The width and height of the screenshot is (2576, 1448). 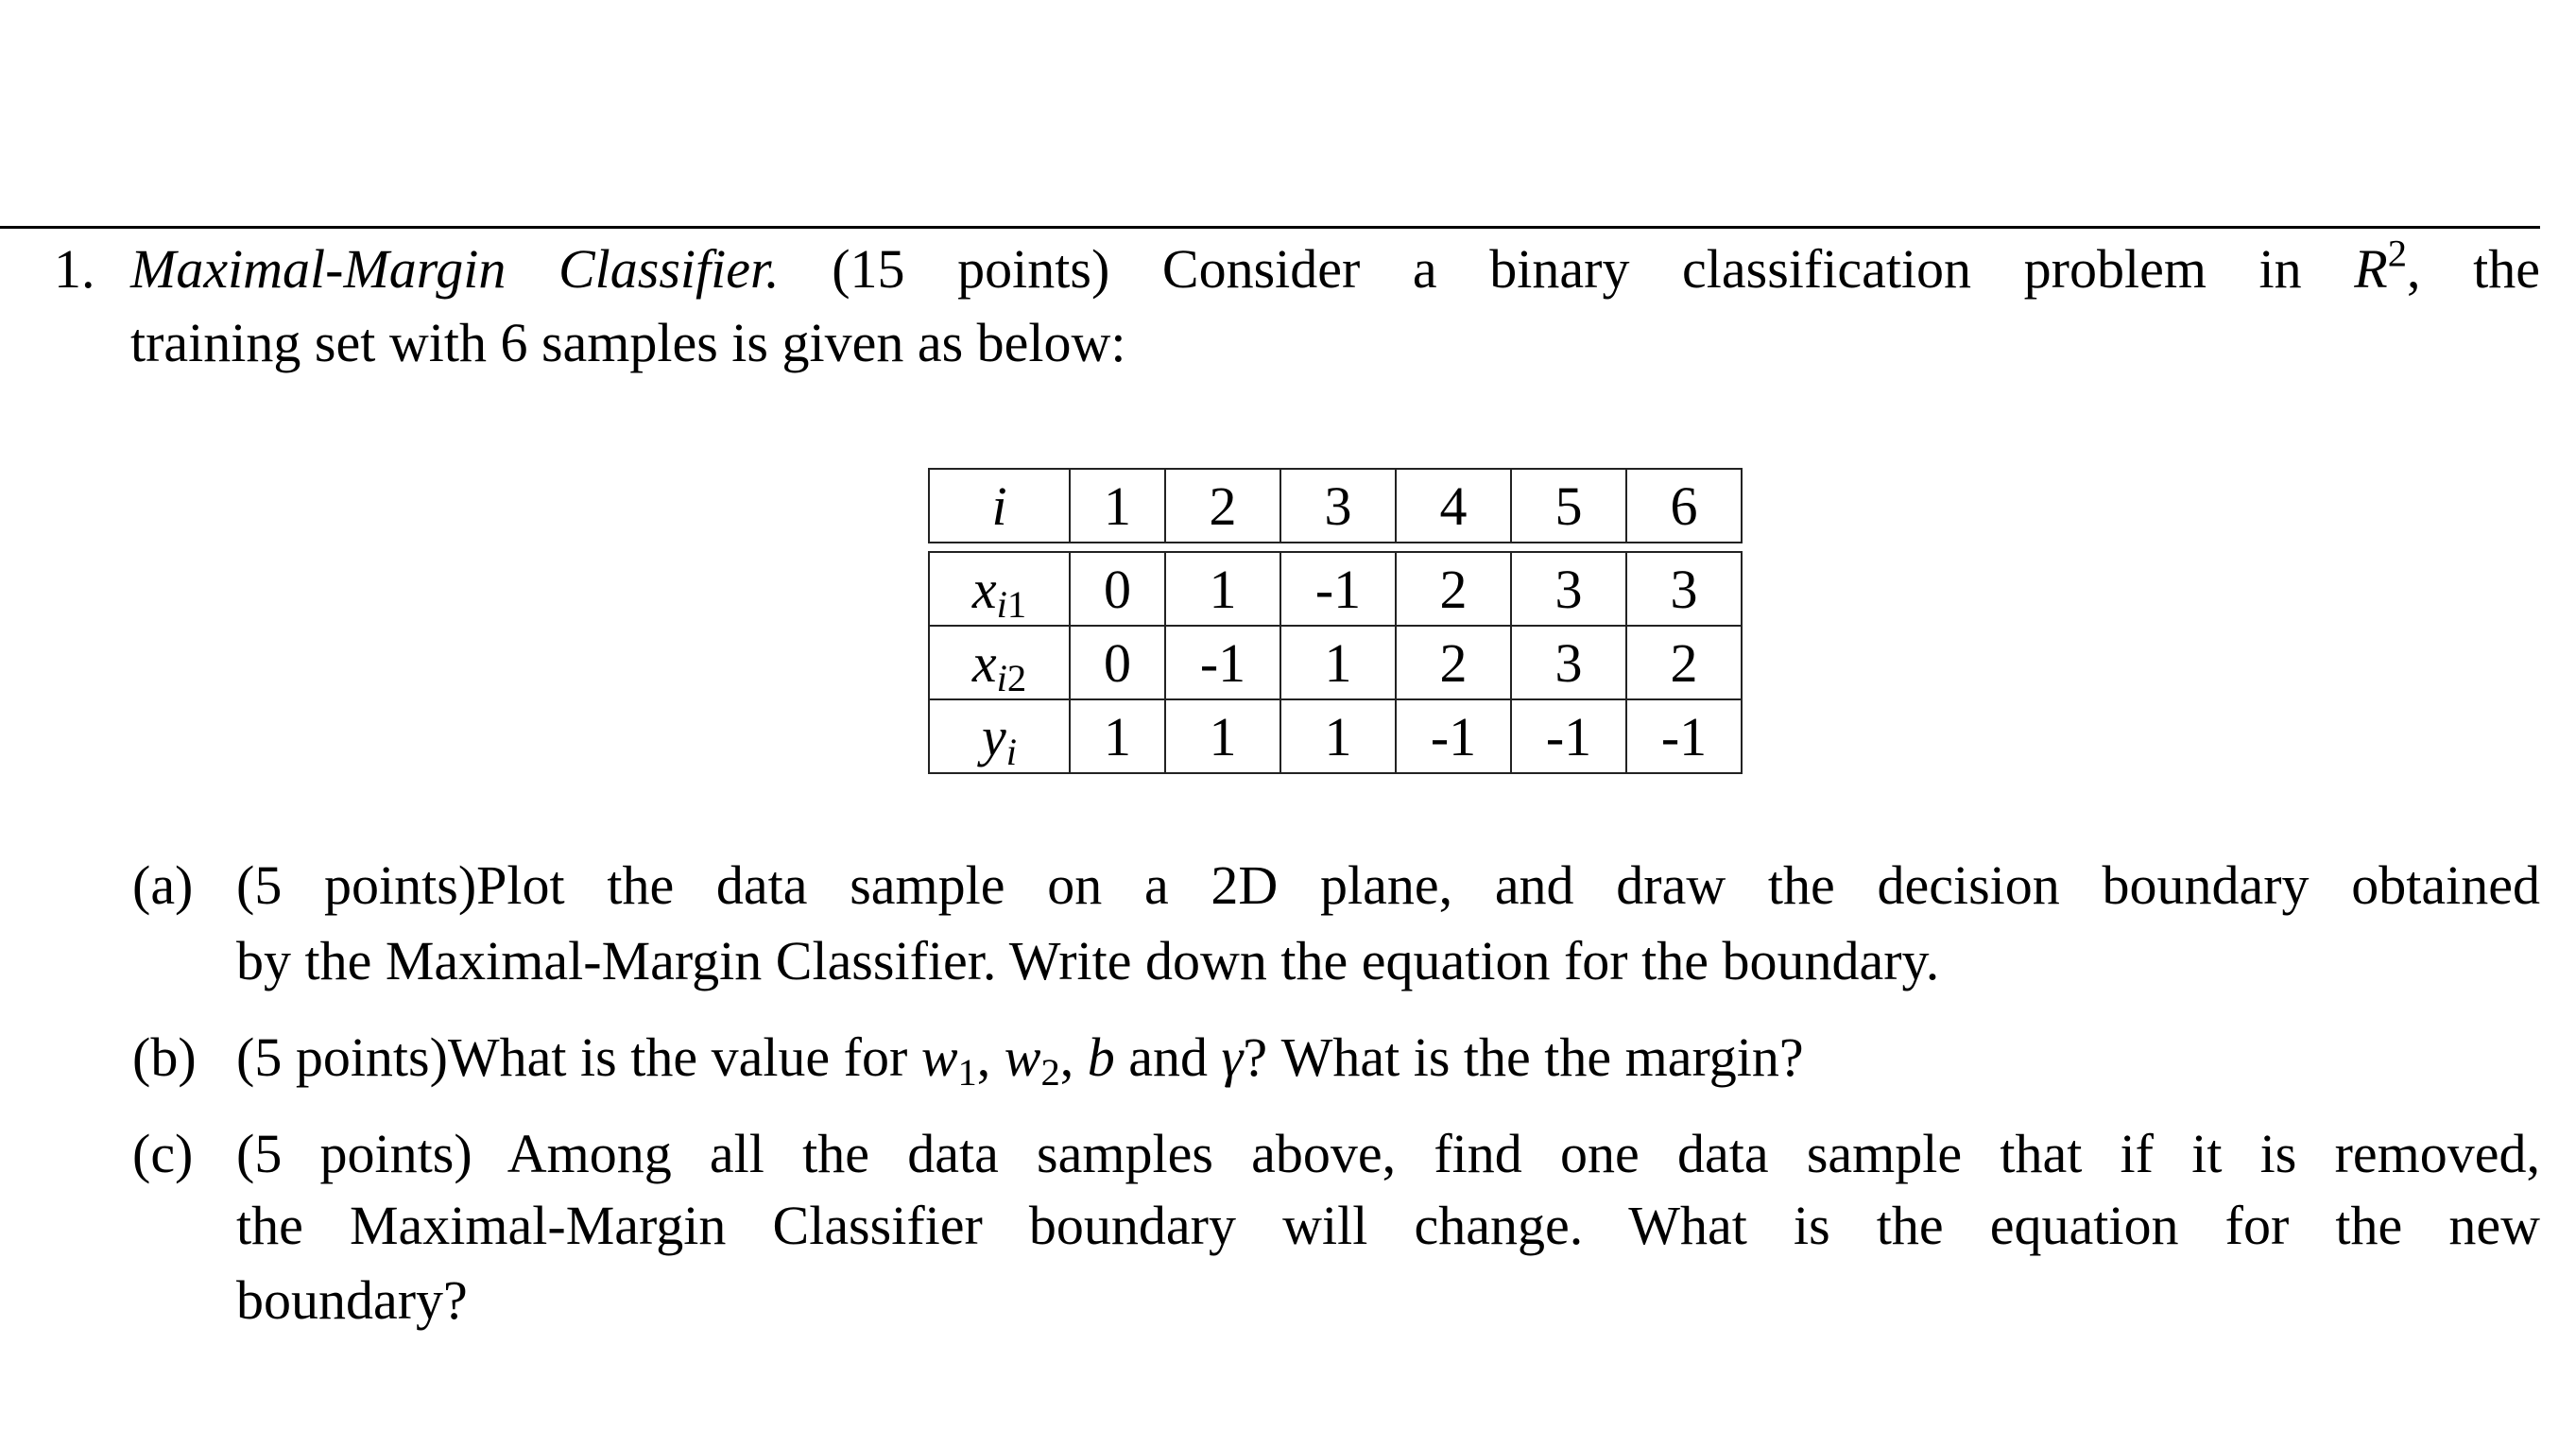 I want to click on top-rule, so click(x=1270, y=227).